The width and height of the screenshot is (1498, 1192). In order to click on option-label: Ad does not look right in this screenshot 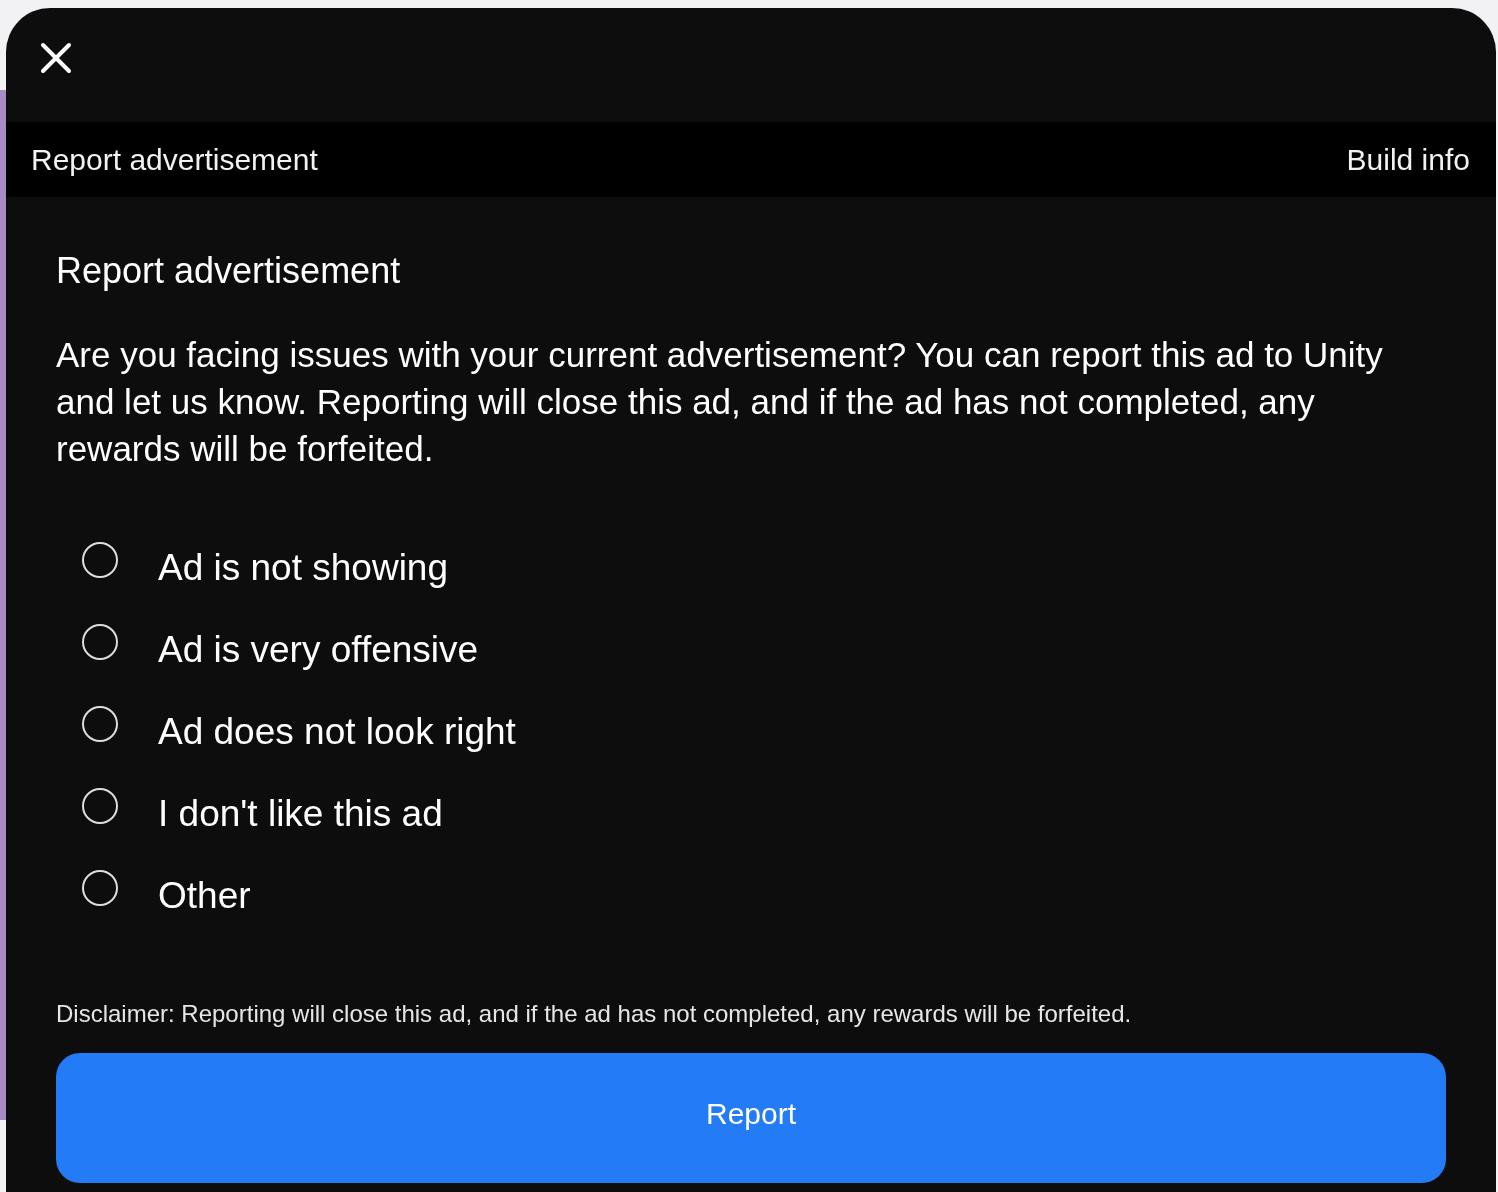, I will do `click(337, 732)`.